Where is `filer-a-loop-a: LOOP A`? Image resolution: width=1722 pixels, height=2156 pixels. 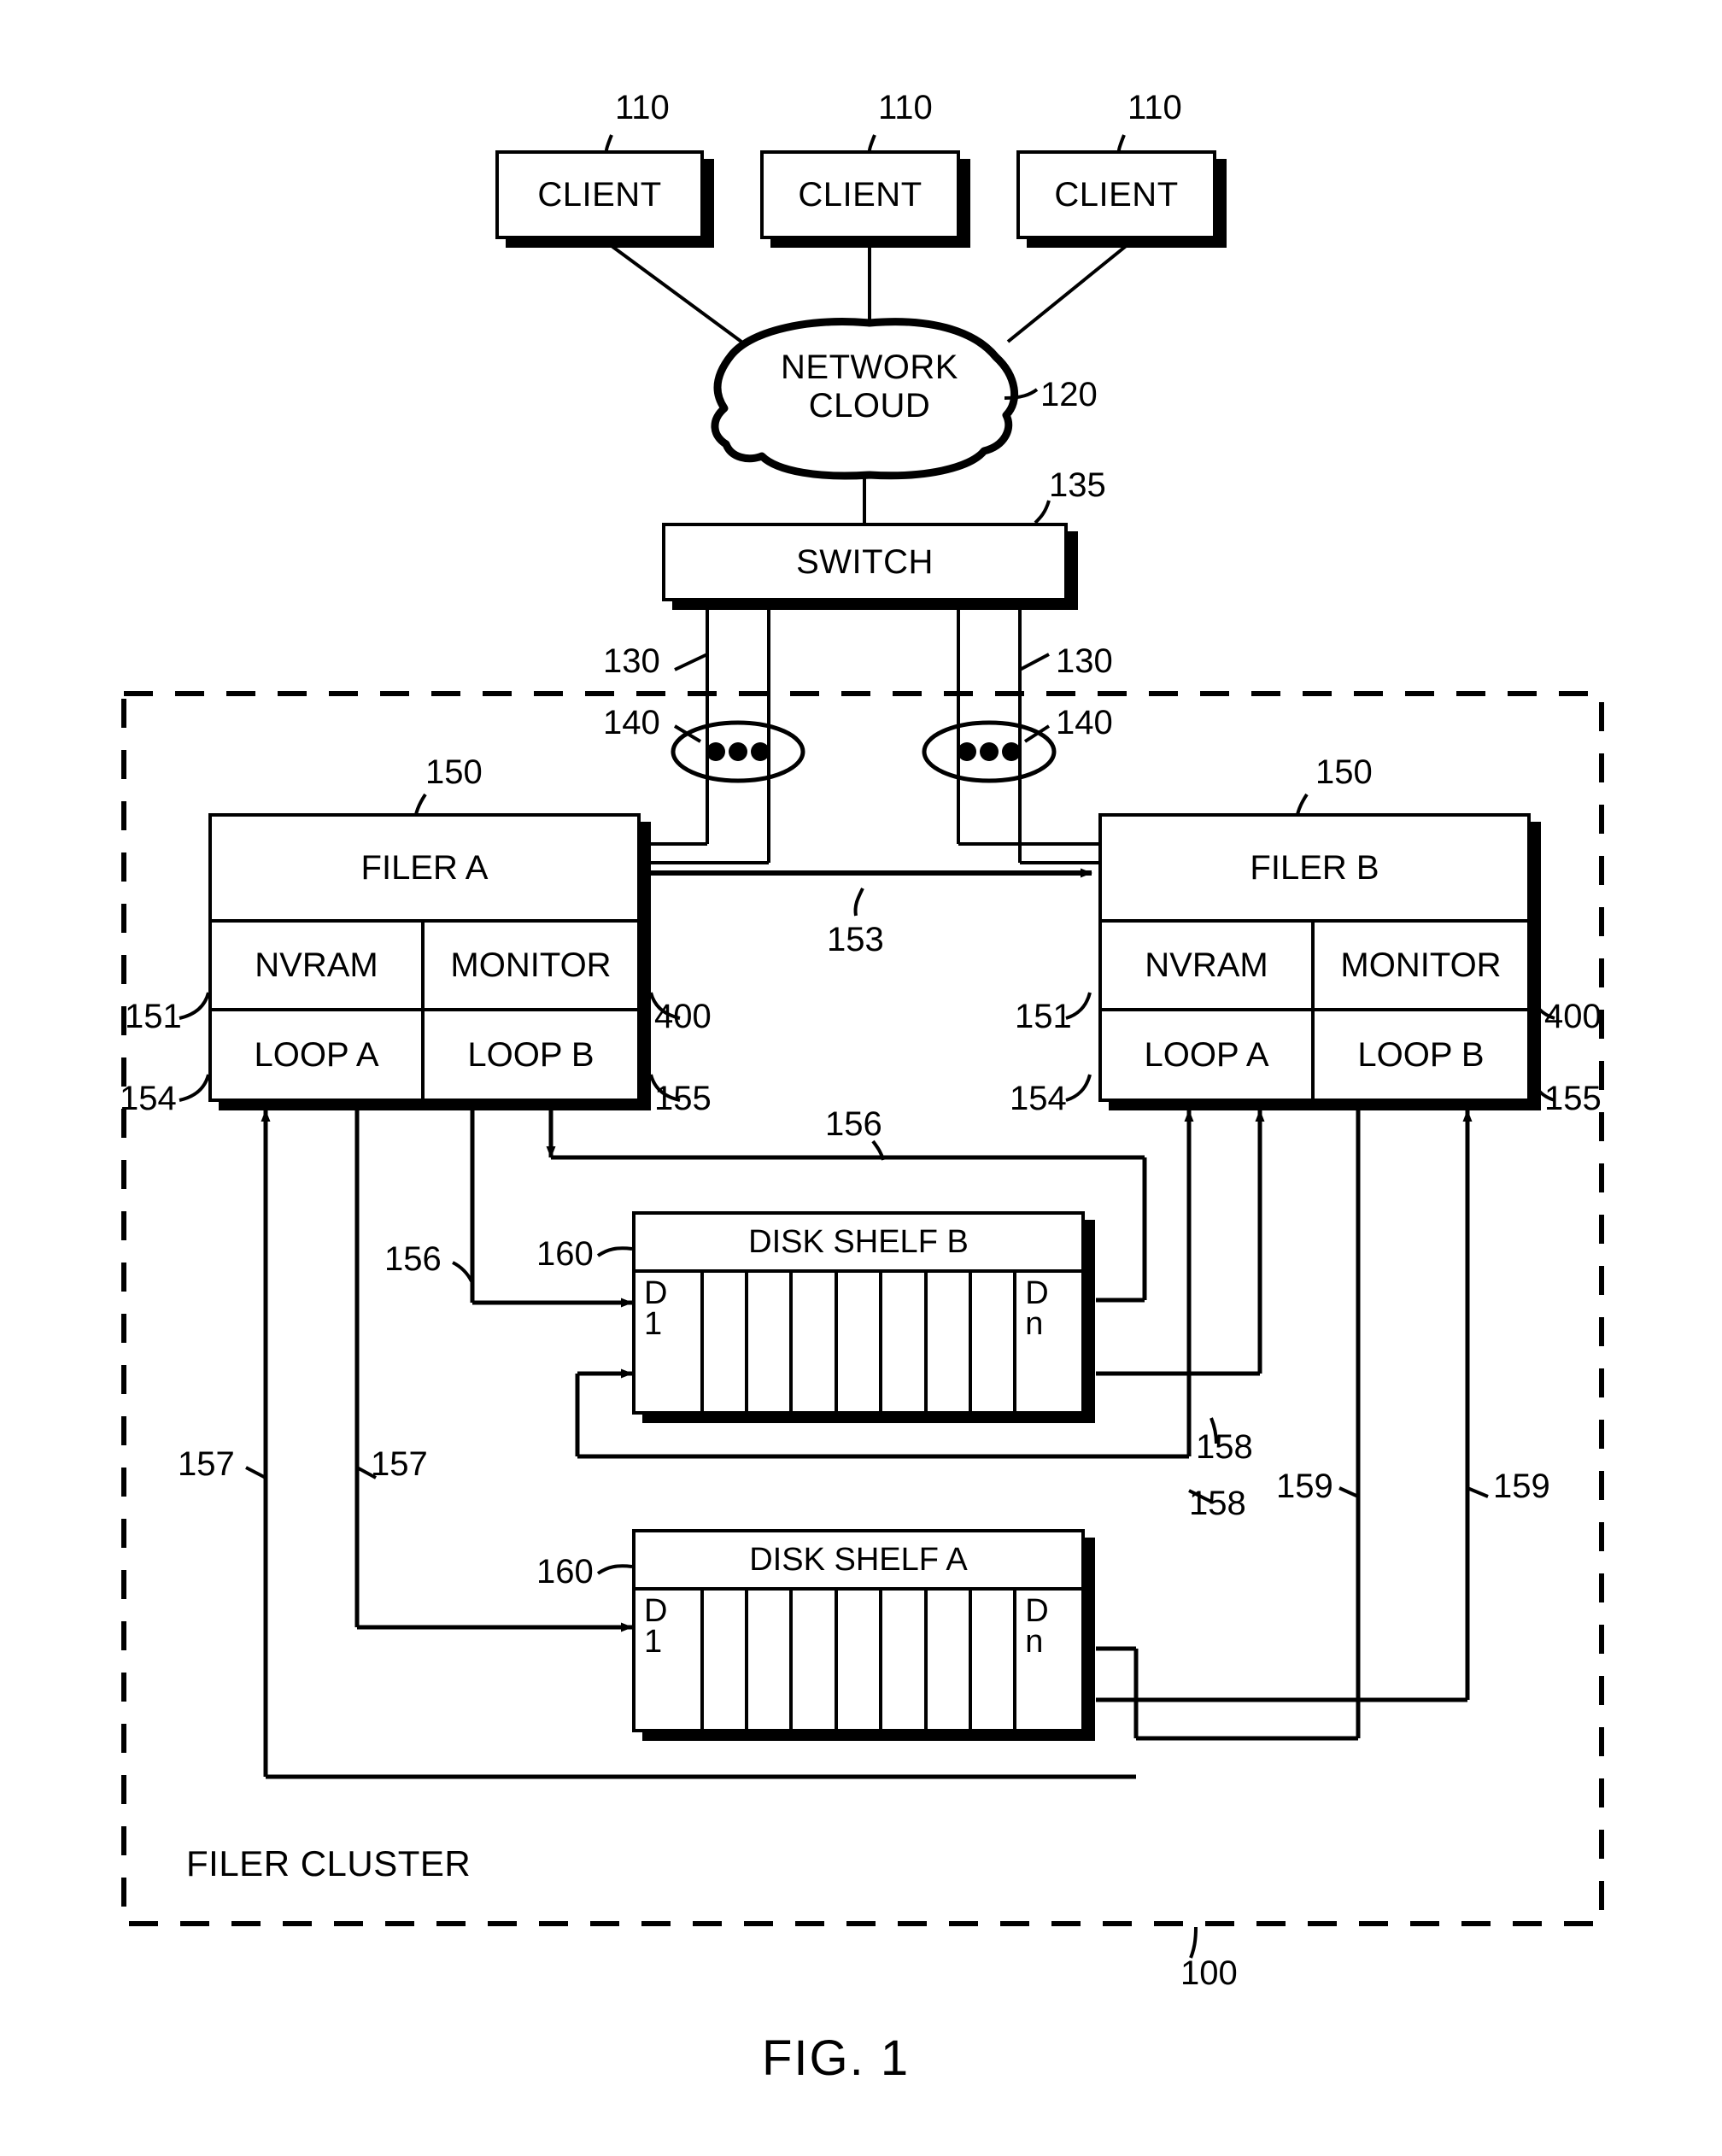 filer-a-loop-a: LOOP A is located at coordinates (318, 1055).